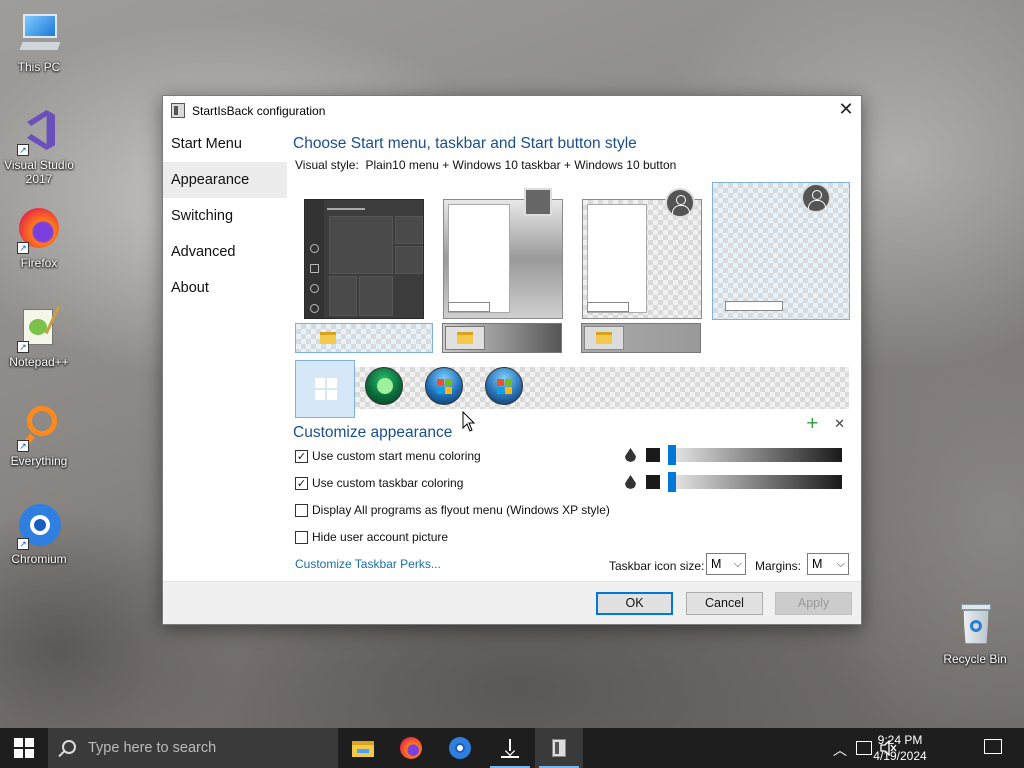  Describe the element at coordinates (820, 422) in the screenshot. I see `strip-tools: + ✕` at that location.